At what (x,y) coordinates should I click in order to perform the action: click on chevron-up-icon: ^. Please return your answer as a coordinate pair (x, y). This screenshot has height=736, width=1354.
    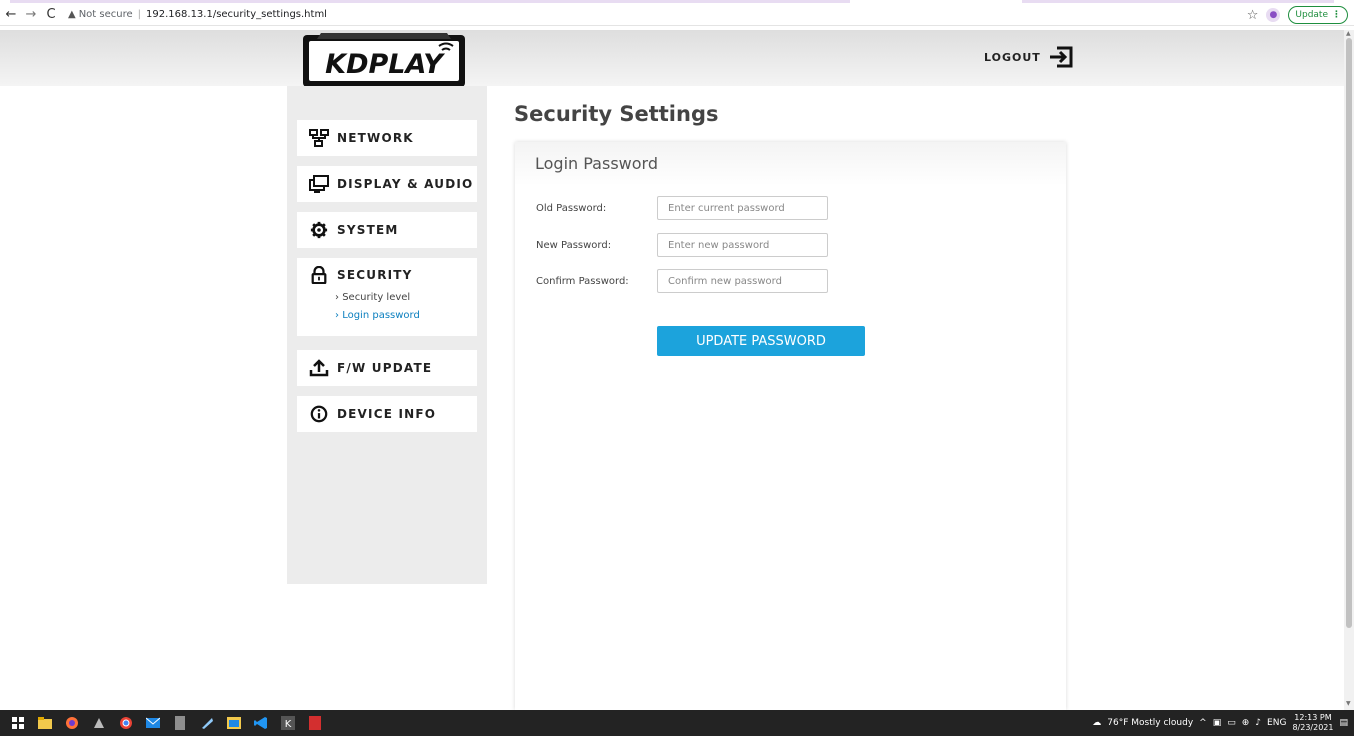
    Looking at the image, I should click on (1203, 723).